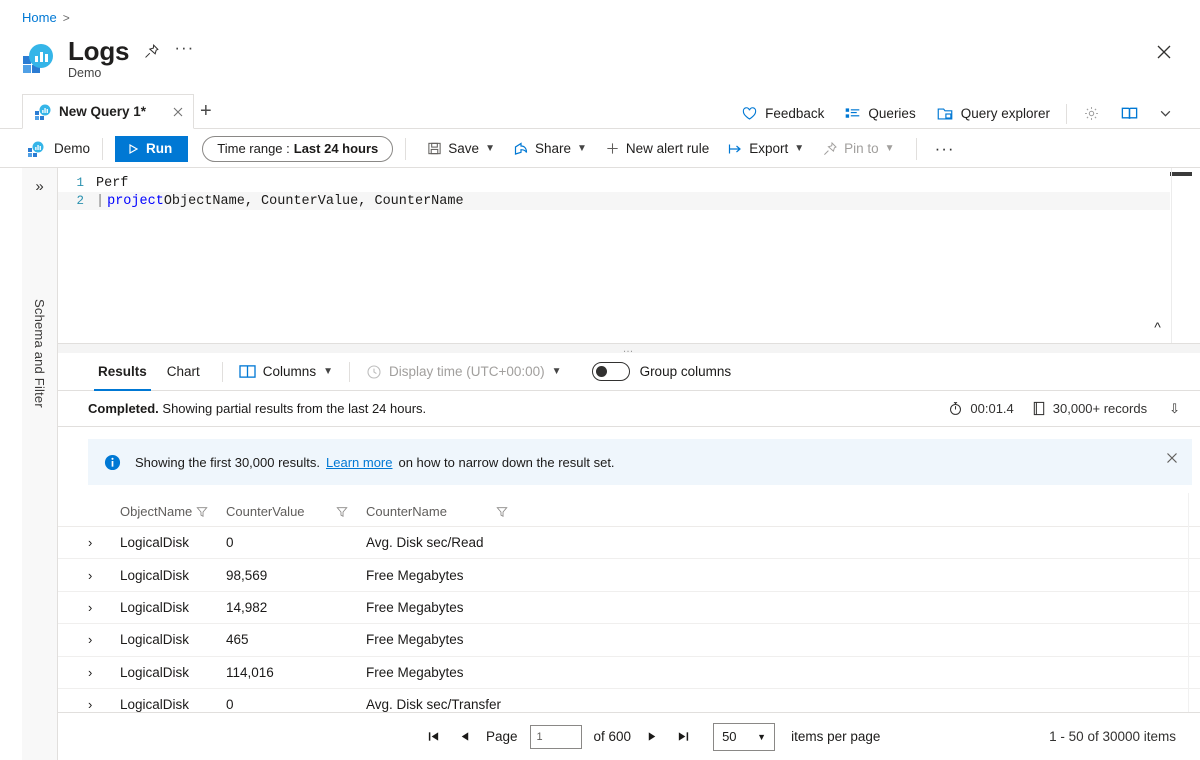 The image size is (1200, 760). What do you see at coordinates (100, 201) in the screenshot?
I see `code-token: |` at bounding box center [100, 201].